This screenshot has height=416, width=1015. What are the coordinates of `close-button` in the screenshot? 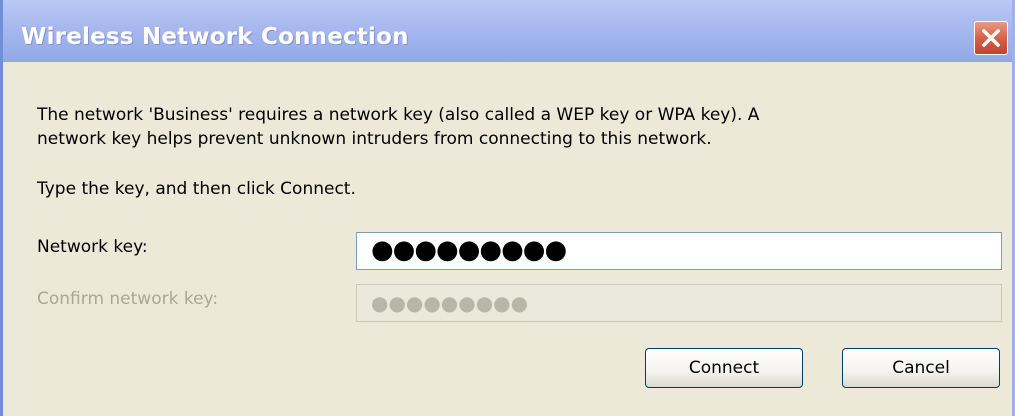 It's located at (991, 38).